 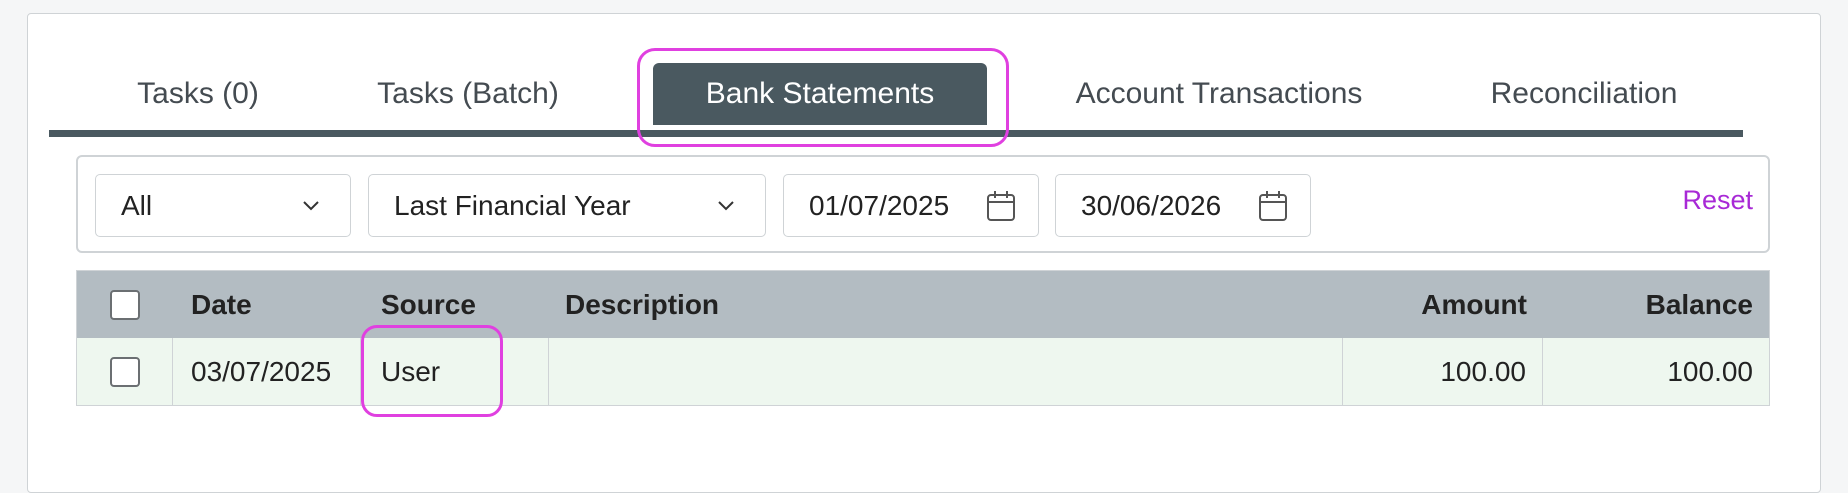 I want to click on period-select-value: Last Financial Year, so click(x=512, y=205).